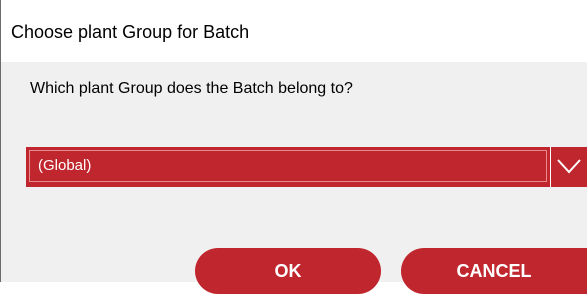 The image size is (587, 294). What do you see at coordinates (569, 166) in the screenshot?
I see `chevron-down-icon` at bounding box center [569, 166].